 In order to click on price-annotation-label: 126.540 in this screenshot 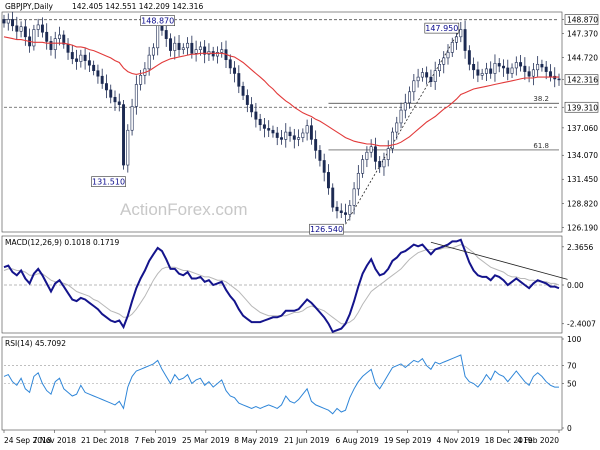, I will do `click(326, 229)`.